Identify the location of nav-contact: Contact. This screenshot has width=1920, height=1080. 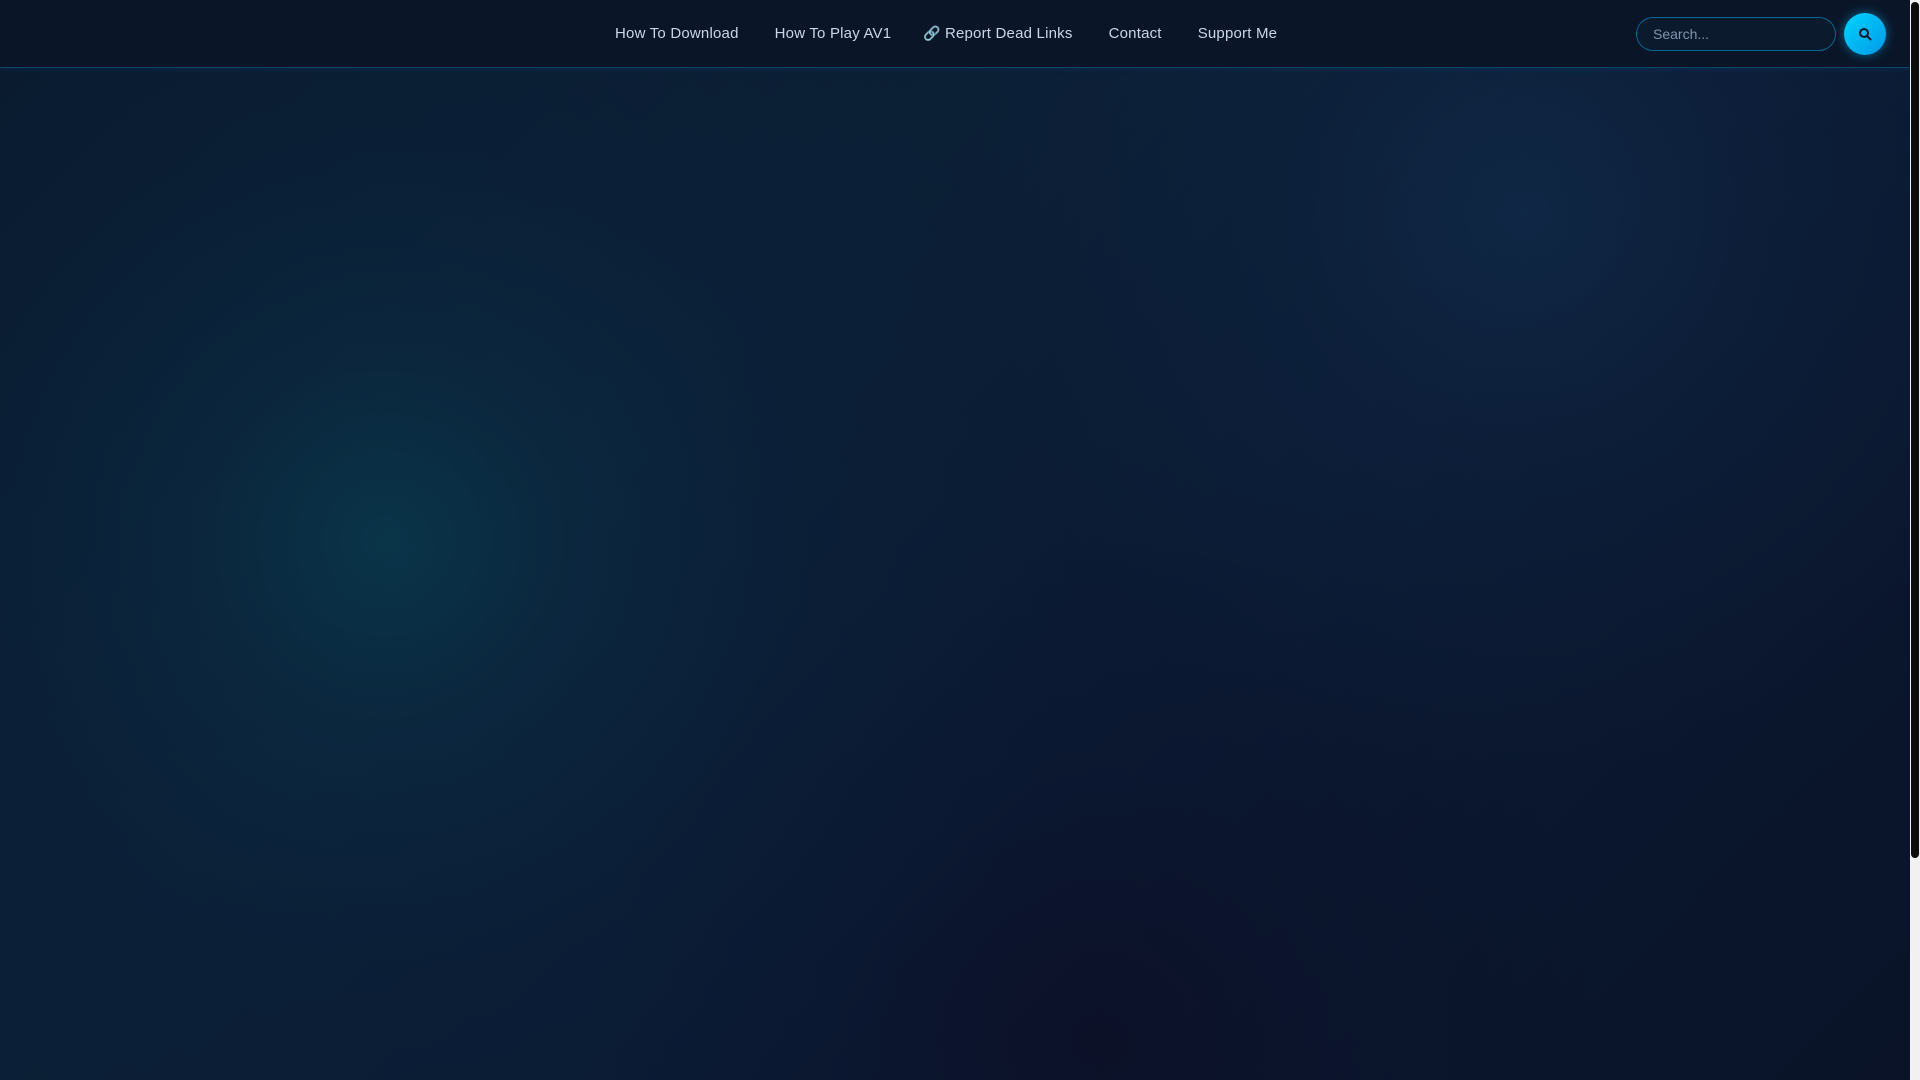
(1133, 33).